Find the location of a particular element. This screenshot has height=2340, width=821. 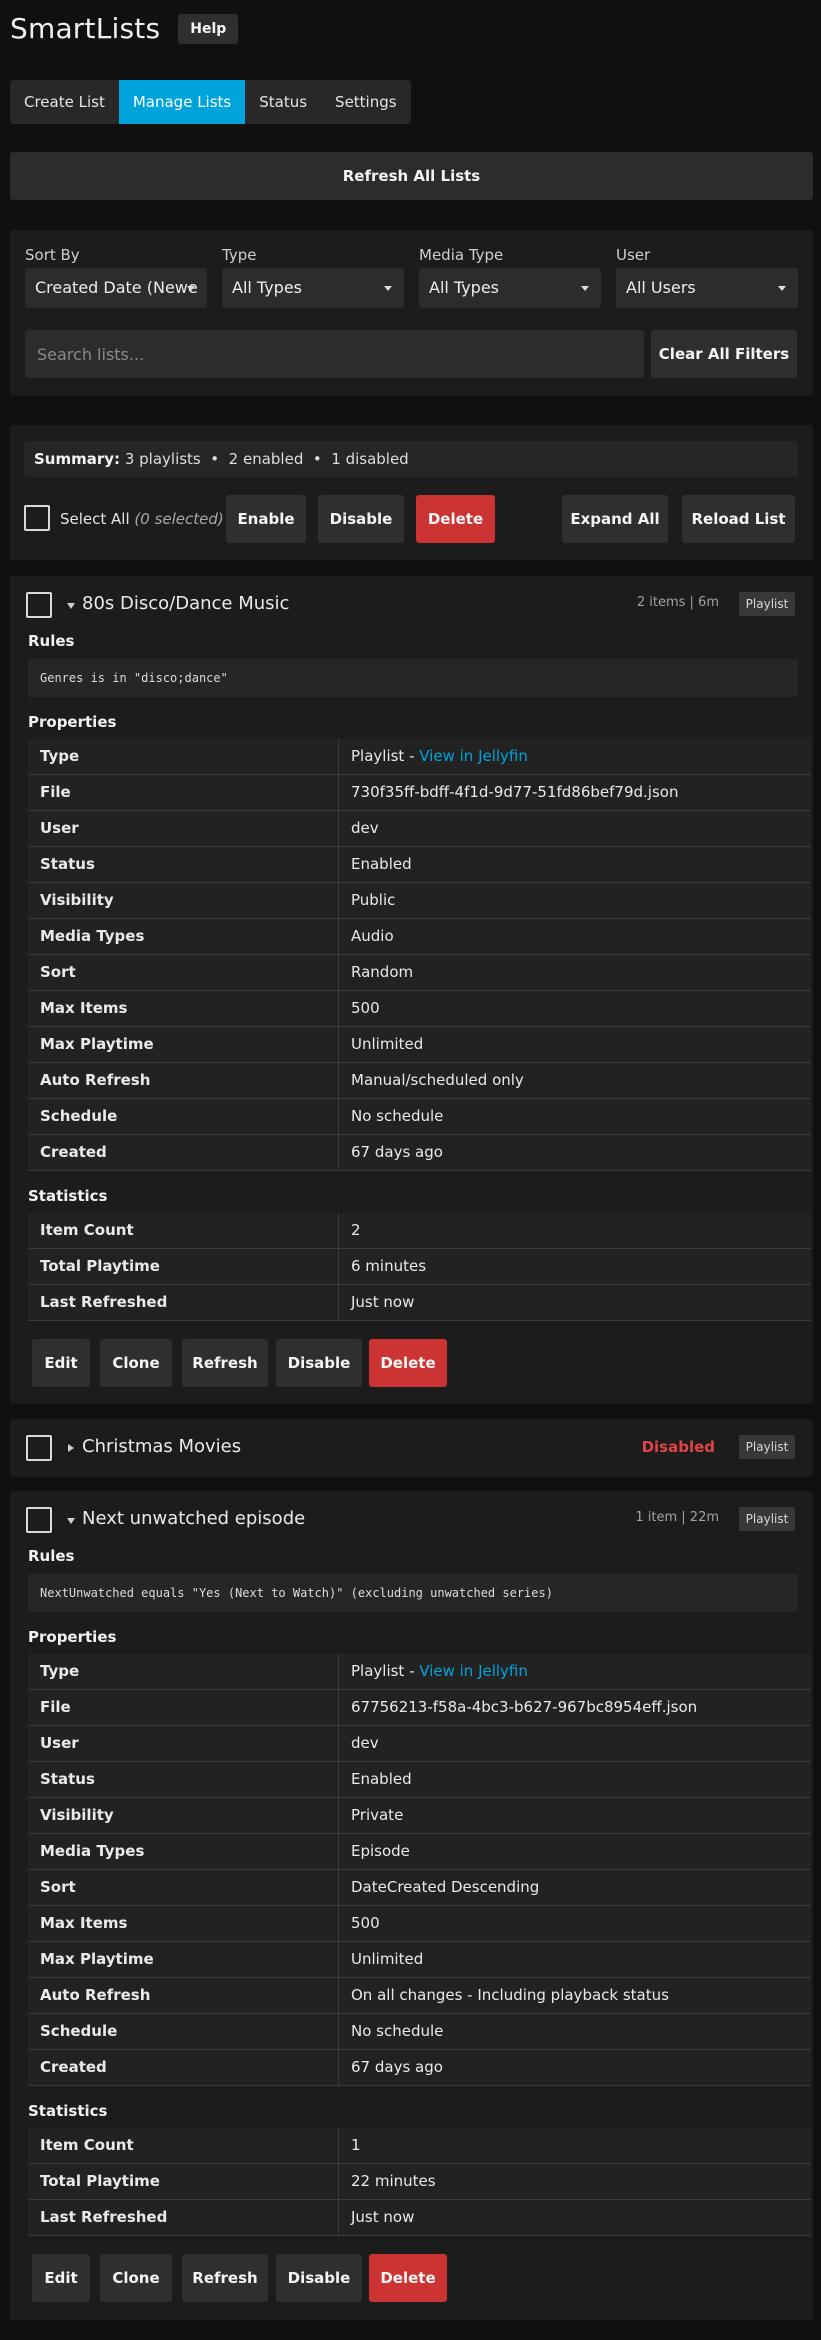

user-select: All Users is located at coordinates (707, 288).